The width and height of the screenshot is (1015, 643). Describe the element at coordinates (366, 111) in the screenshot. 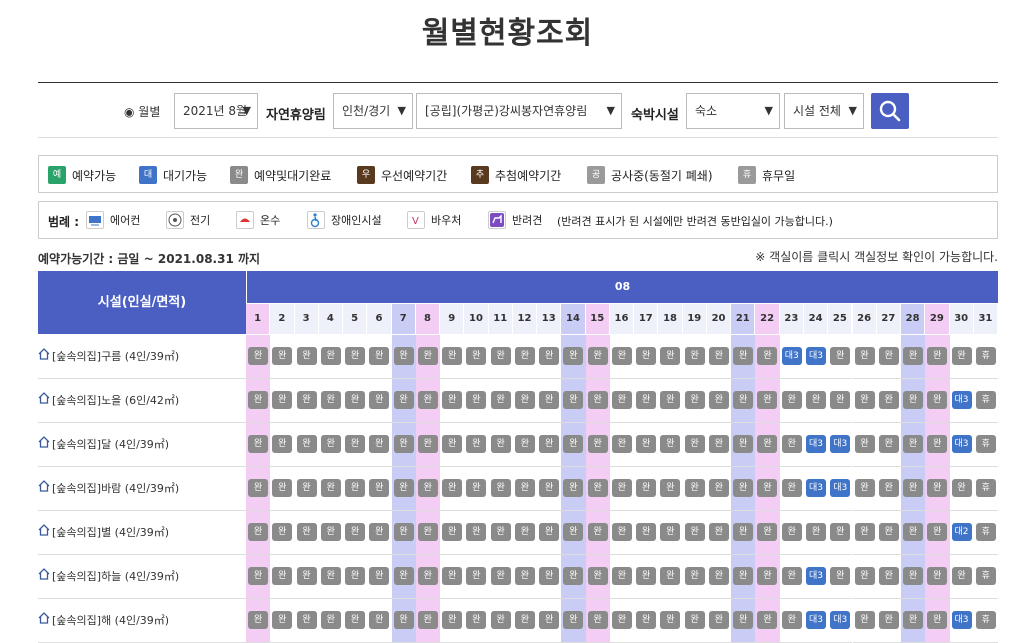

I see `region-select-value: 인천/경기` at that location.